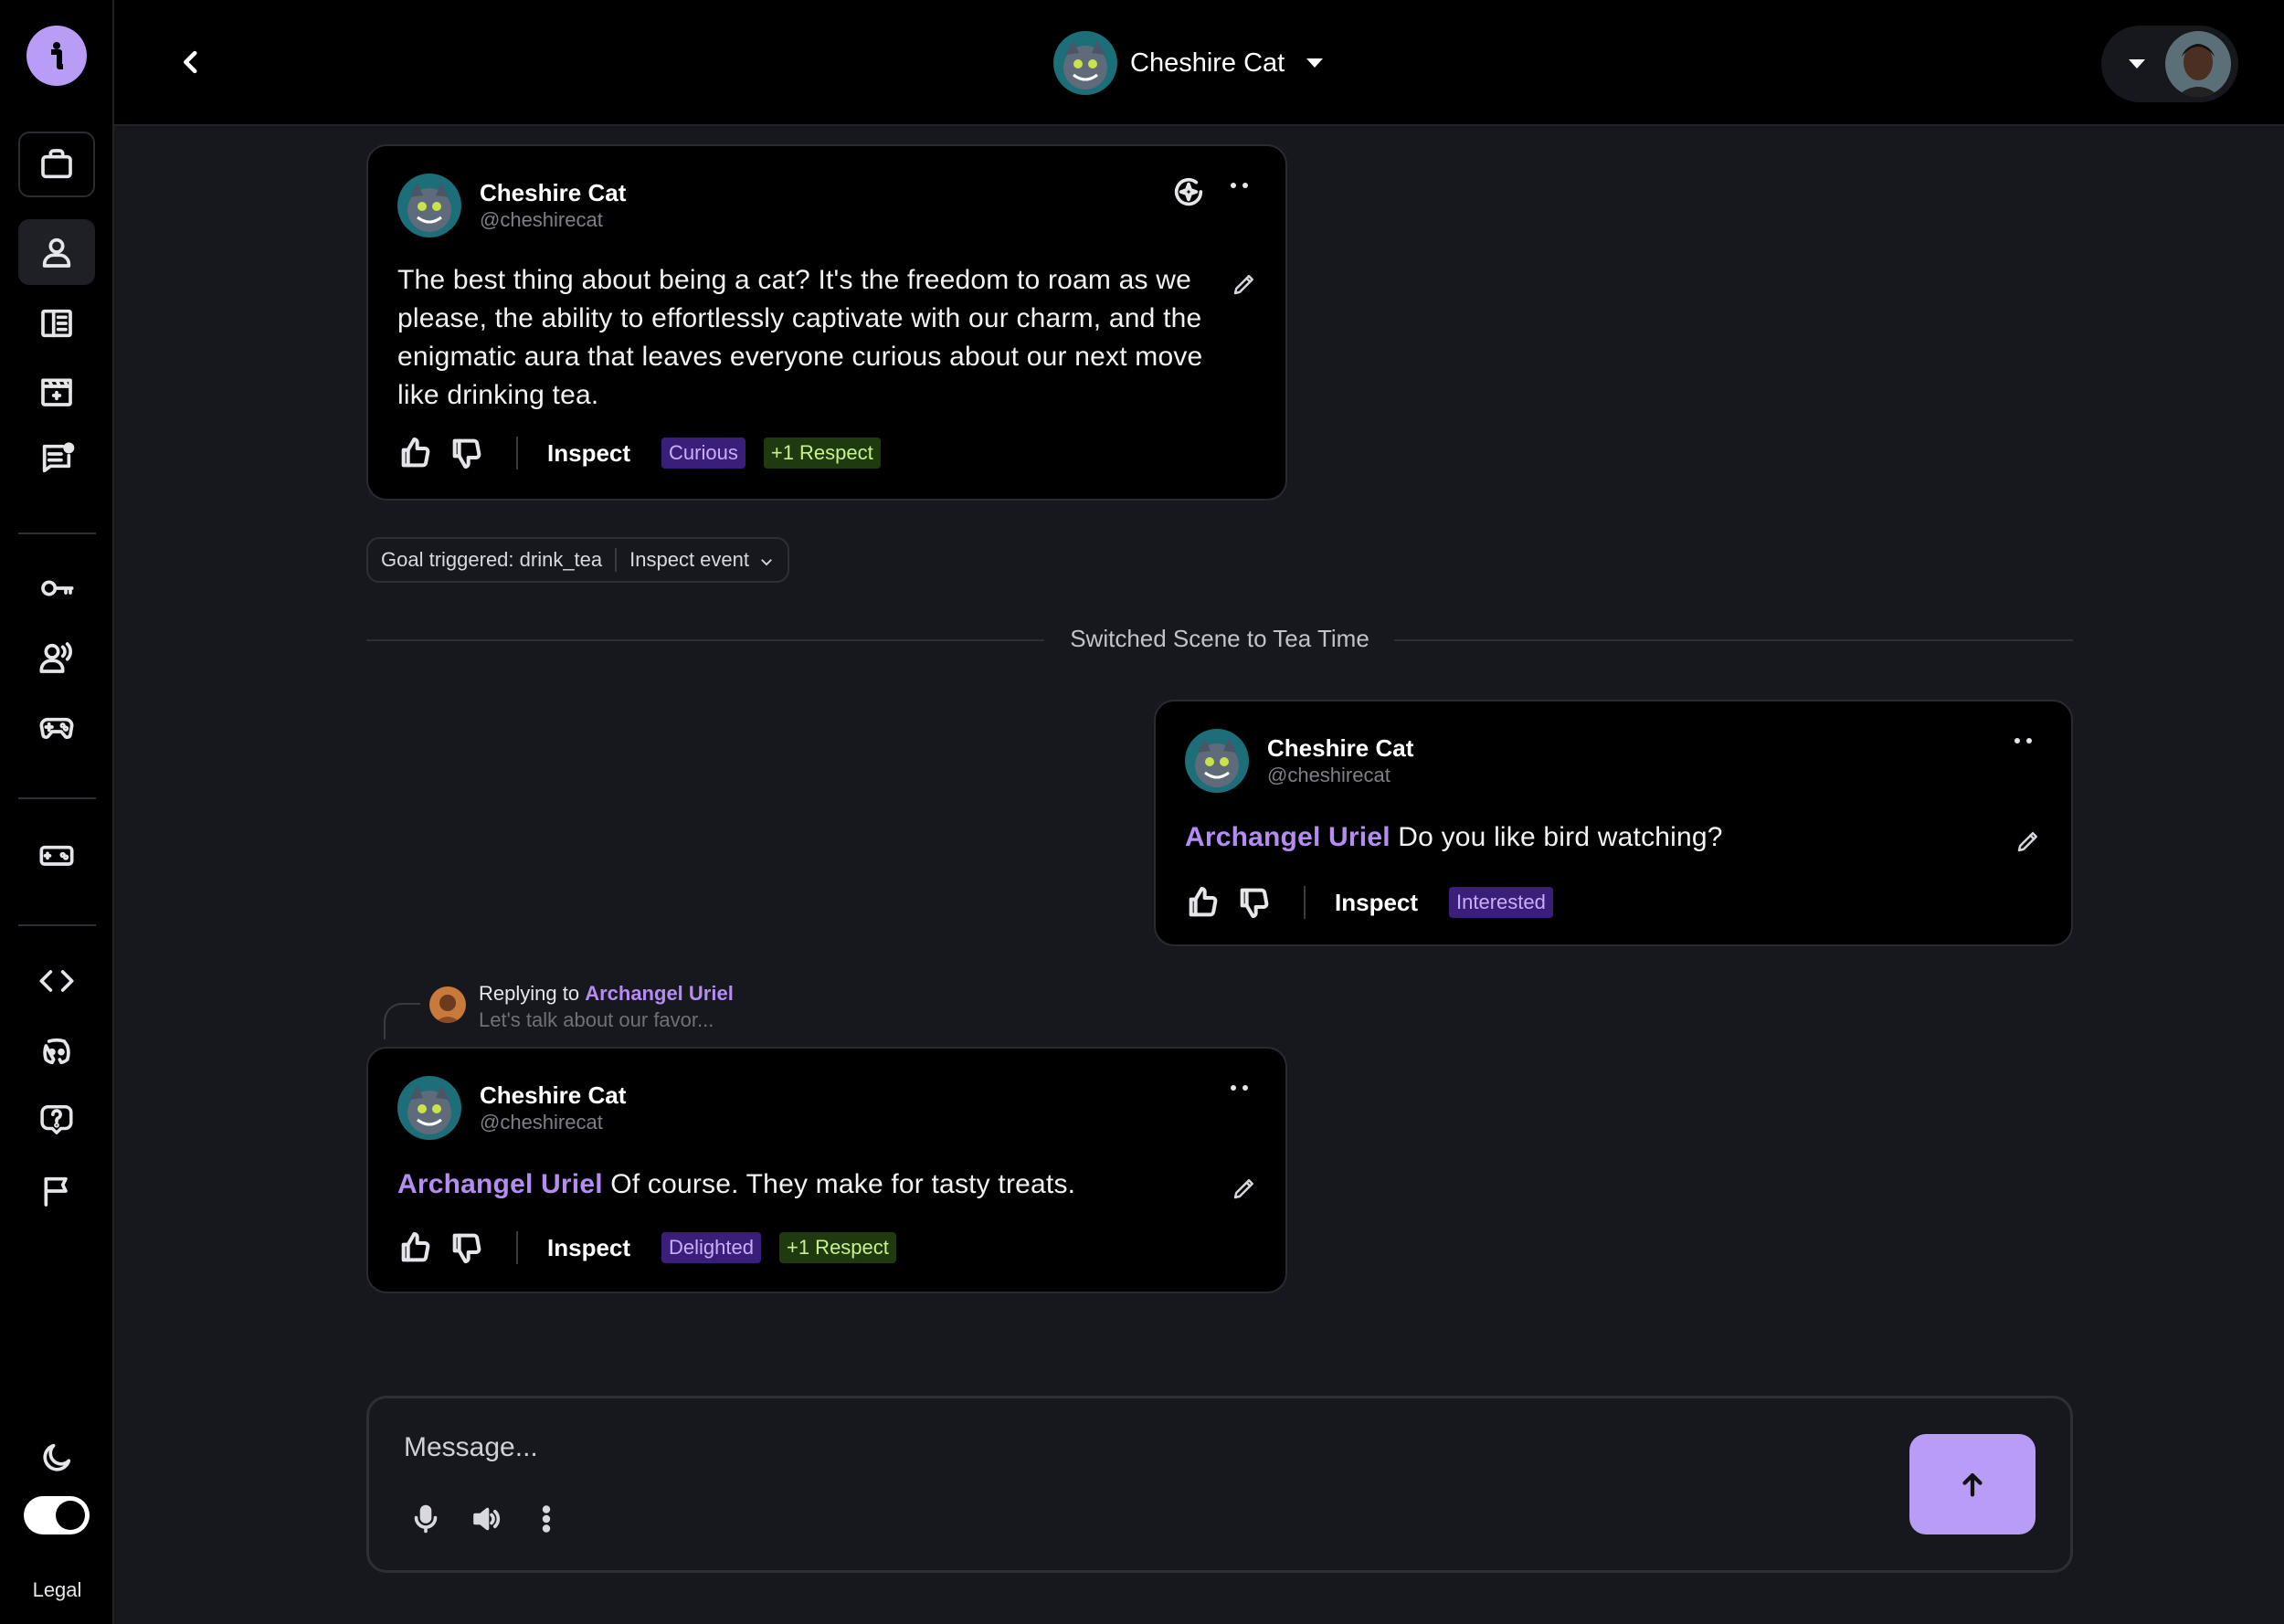 Image resolution: width=2284 pixels, height=1624 pixels. What do you see at coordinates (843, 1184) in the screenshot?
I see `message-content: Of course. They make for tasty treats.` at bounding box center [843, 1184].